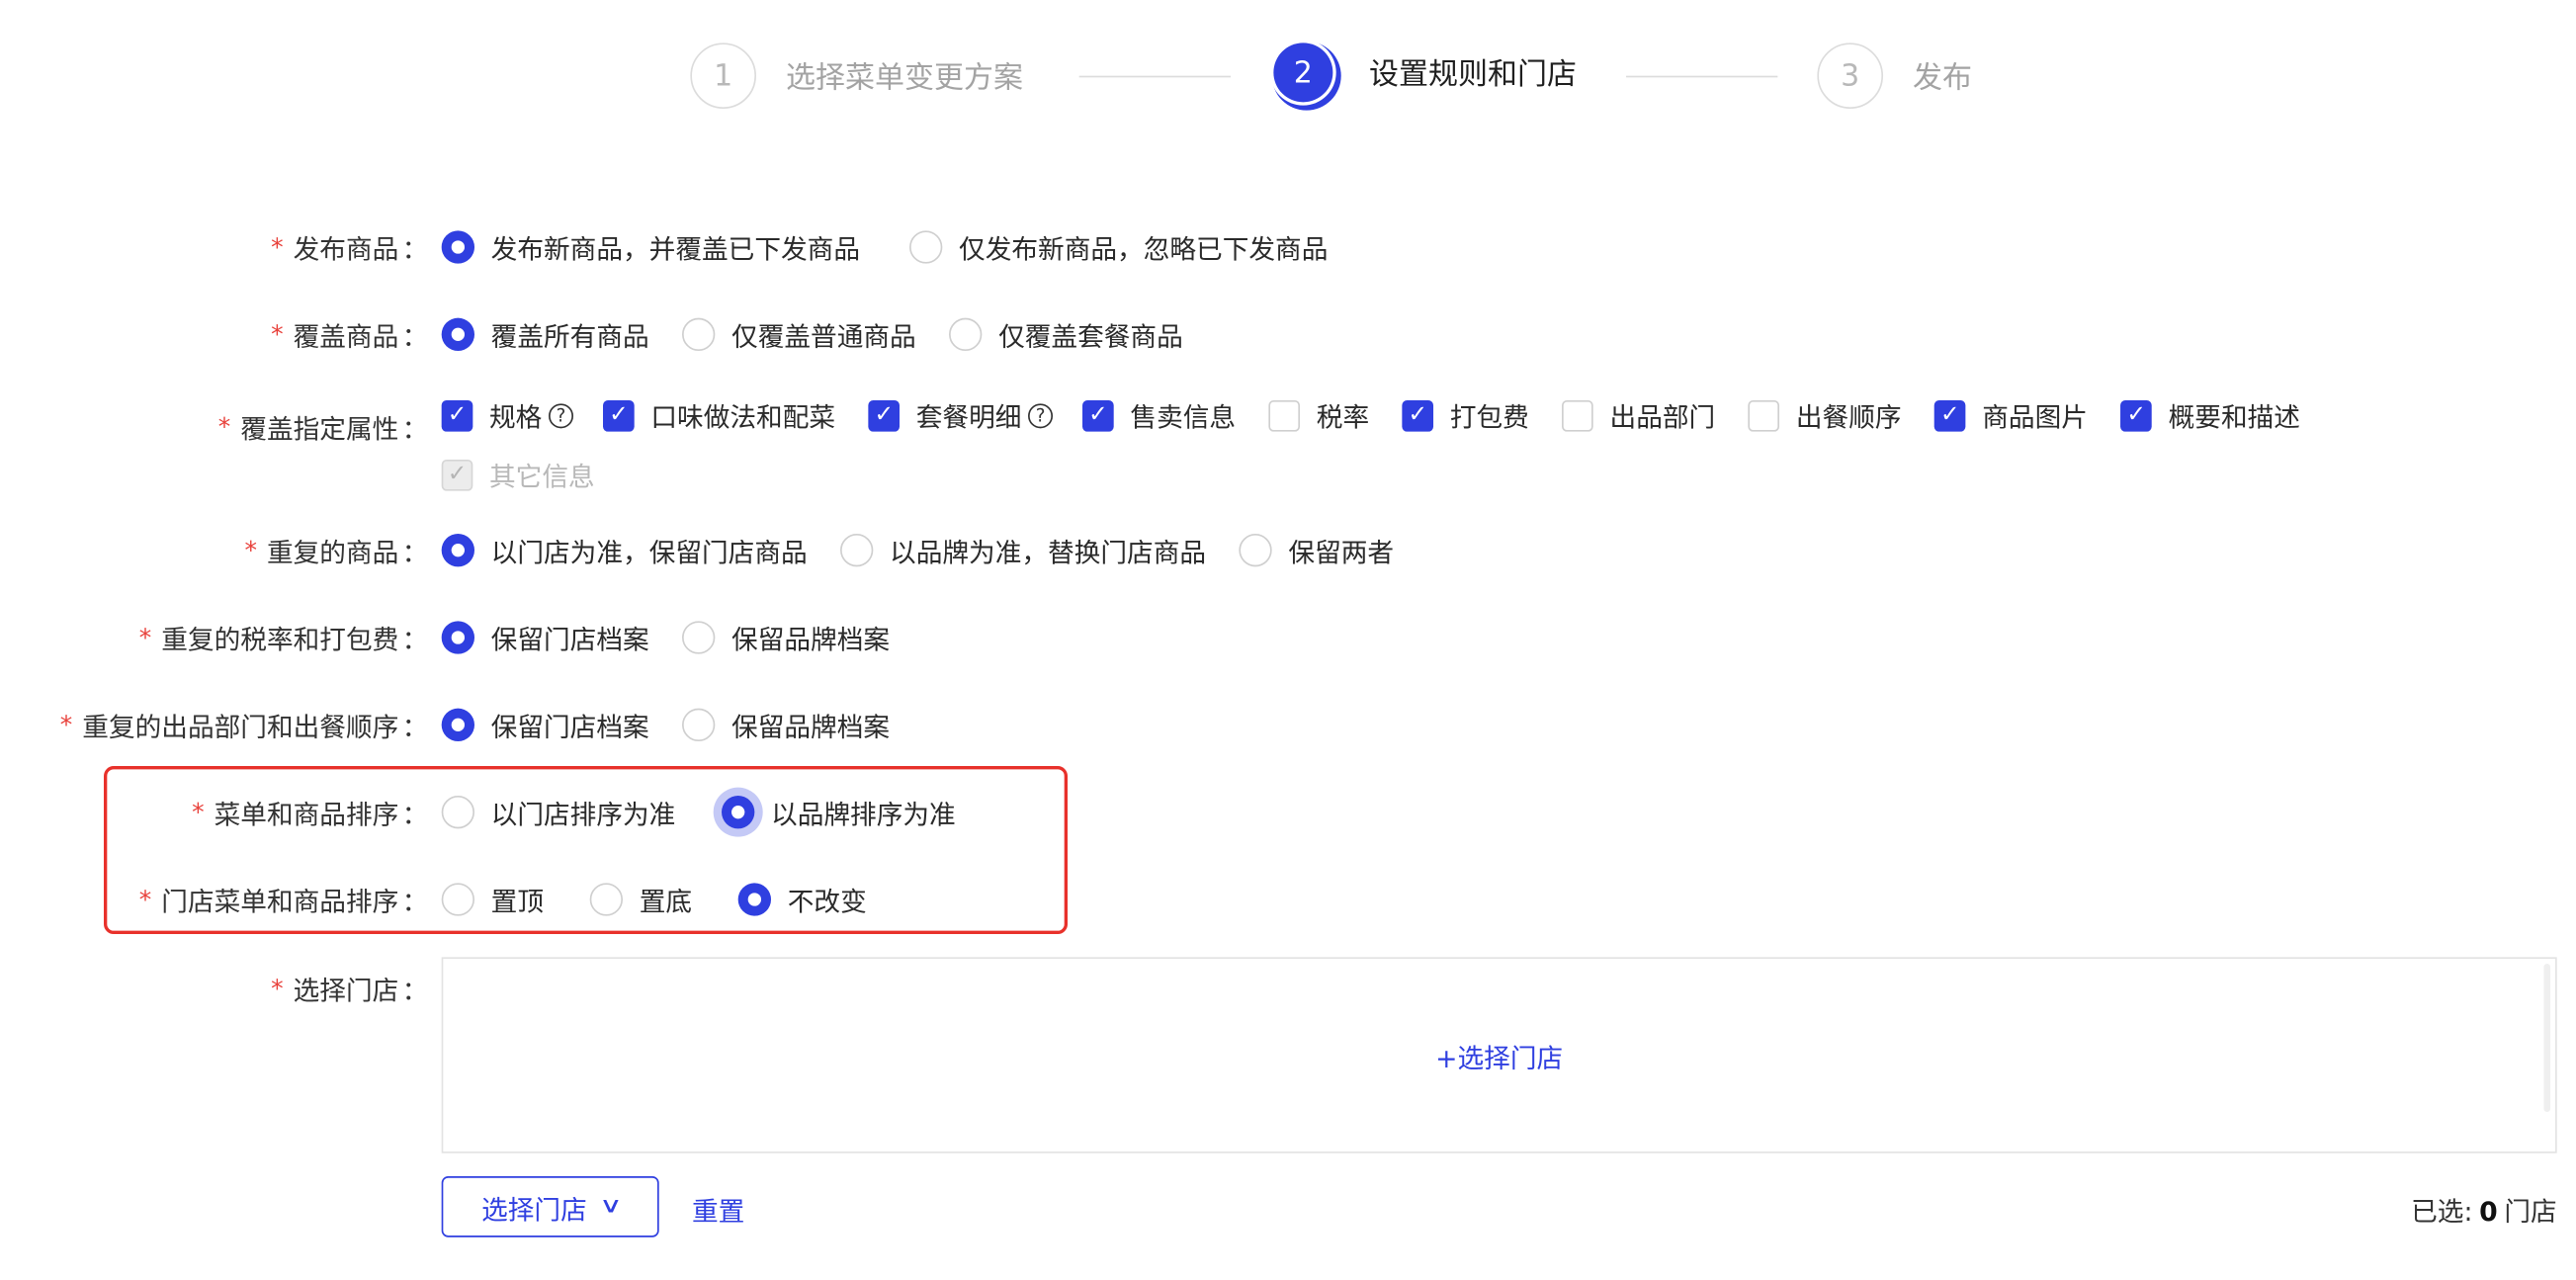  I want to click on scrollbar, so click(2547, 1038).